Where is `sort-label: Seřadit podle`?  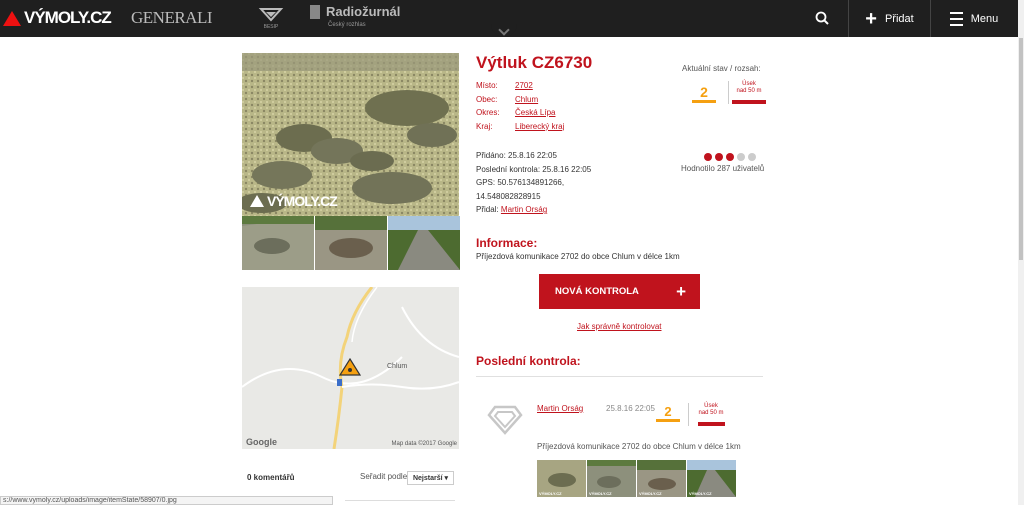 sort-label: Seřadit podle is located at coordinates (384, 476).